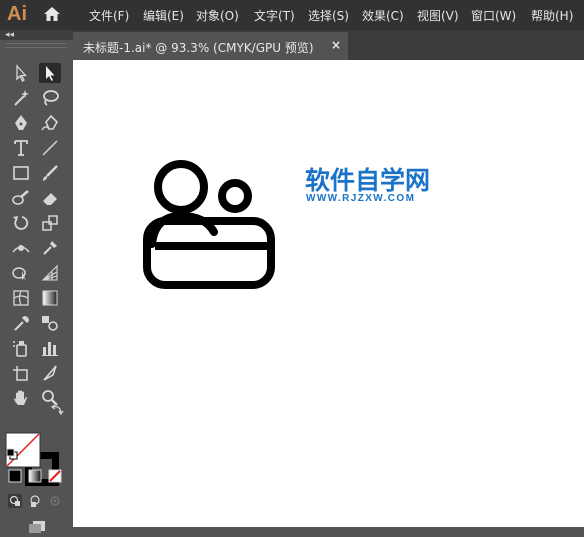 The image size is (584, 537). I want to click on artboard-tool-icon, so click(21, 373).